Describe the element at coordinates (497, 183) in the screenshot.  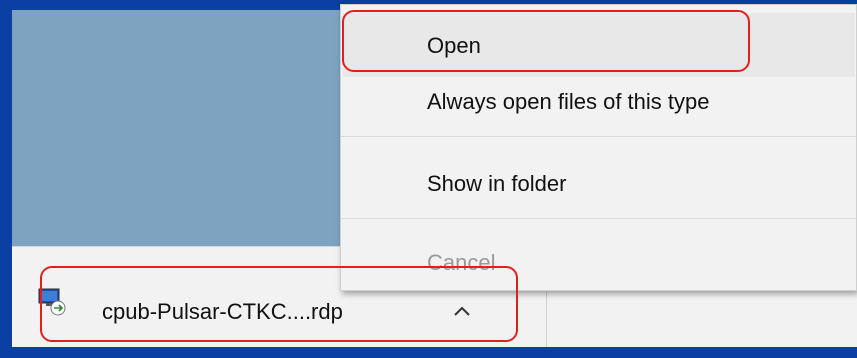
I see `menu-item-show-in-folder-label: Show in folder` at that location.